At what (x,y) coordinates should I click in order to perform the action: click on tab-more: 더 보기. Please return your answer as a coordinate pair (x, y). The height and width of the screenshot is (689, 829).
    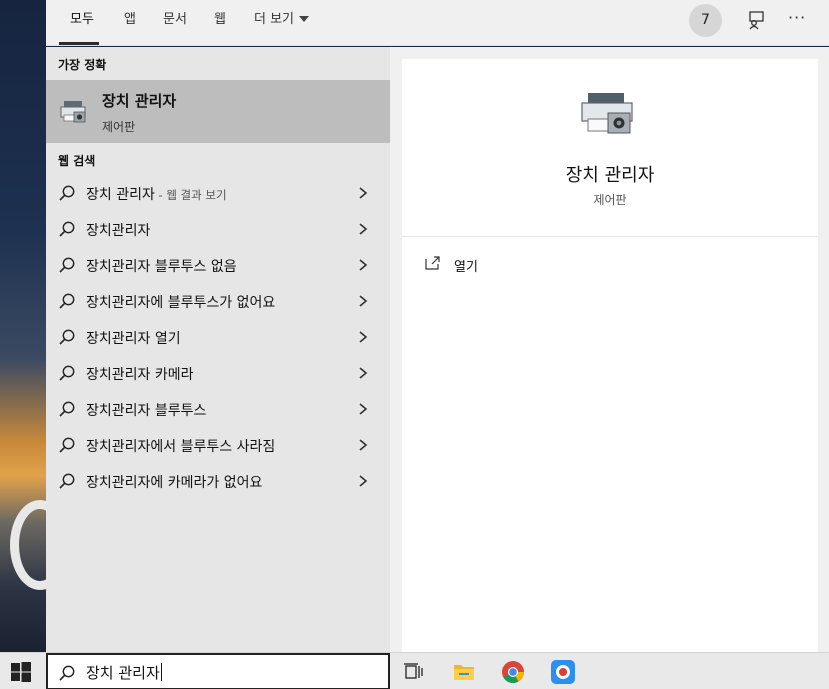
    Looking at the image, I should click on (282, 23).